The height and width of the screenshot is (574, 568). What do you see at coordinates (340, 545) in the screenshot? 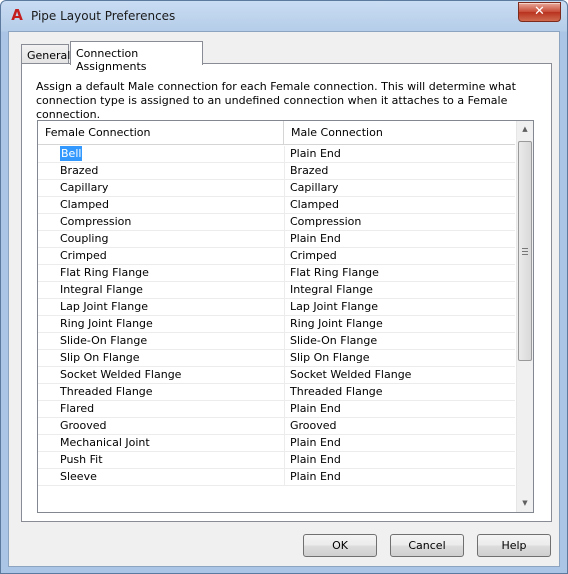
I see `ok-button: OK` at bounding box center [340, 545].